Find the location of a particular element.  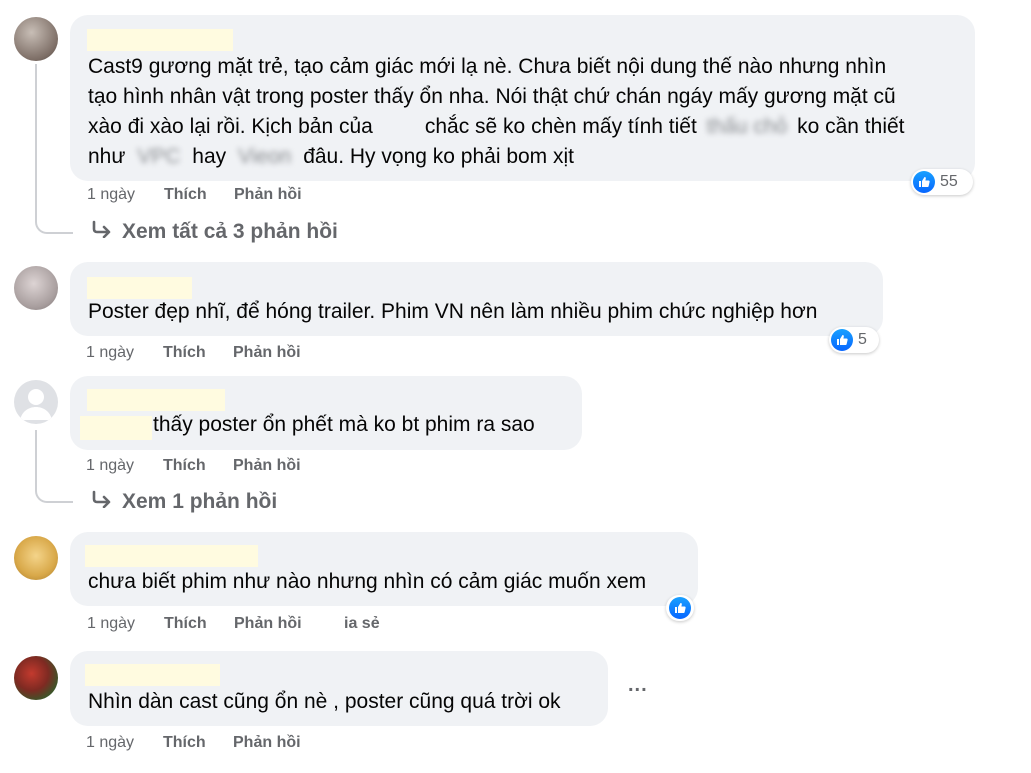

comment-meta: 1 ngày Thích Phản hồi ia sẻ is located at coordinates (247, 625).